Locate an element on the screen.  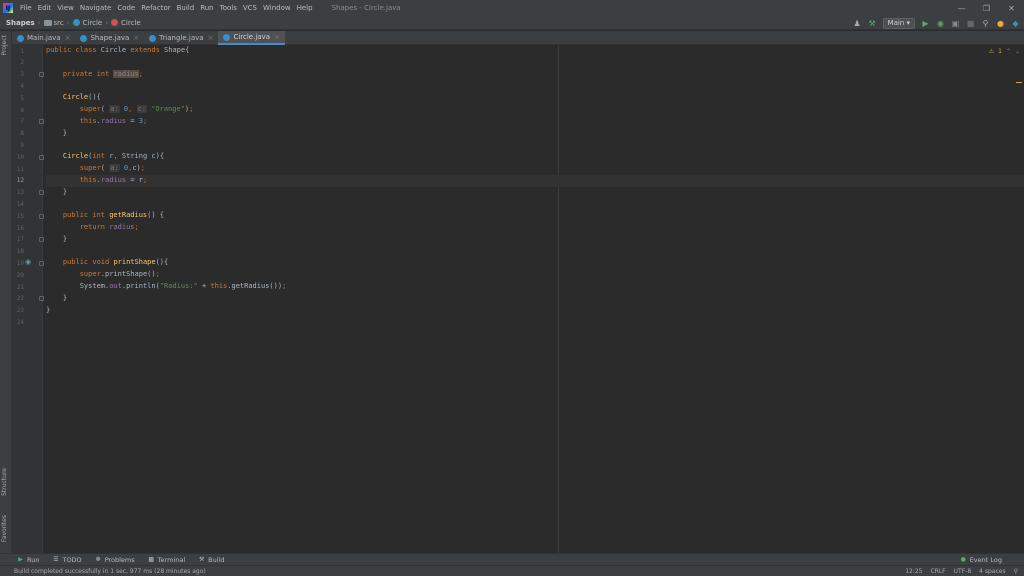
breadcrumb-folder: src is located at coordinates (54, 23).